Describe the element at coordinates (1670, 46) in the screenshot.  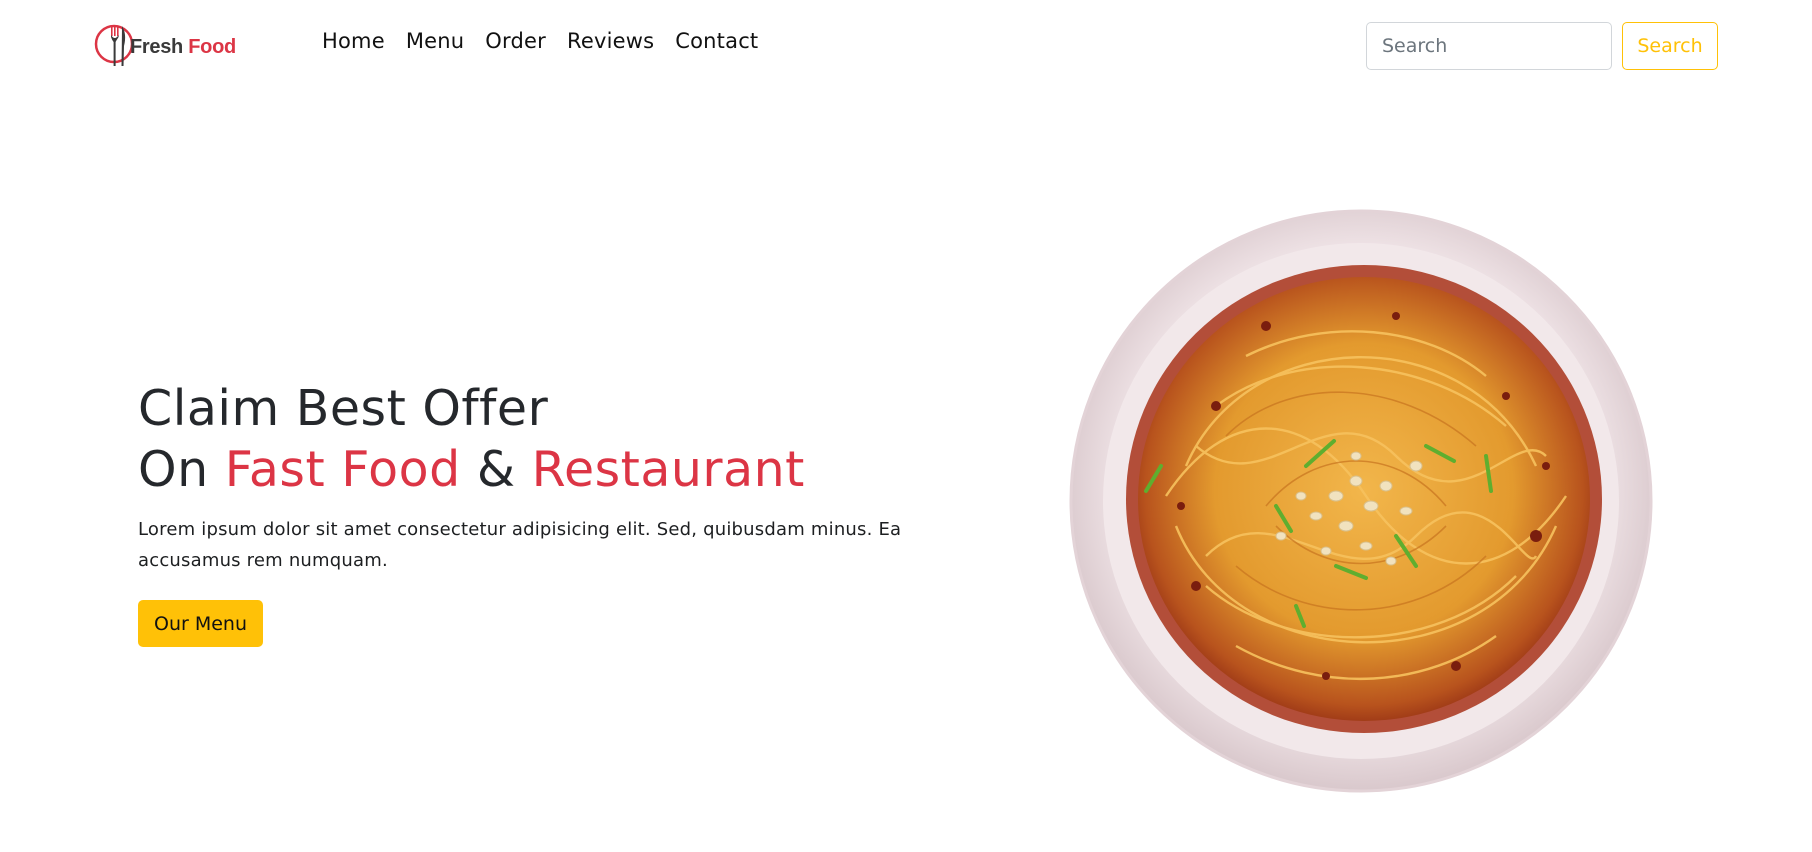
I see `search-button: Search` at that location.